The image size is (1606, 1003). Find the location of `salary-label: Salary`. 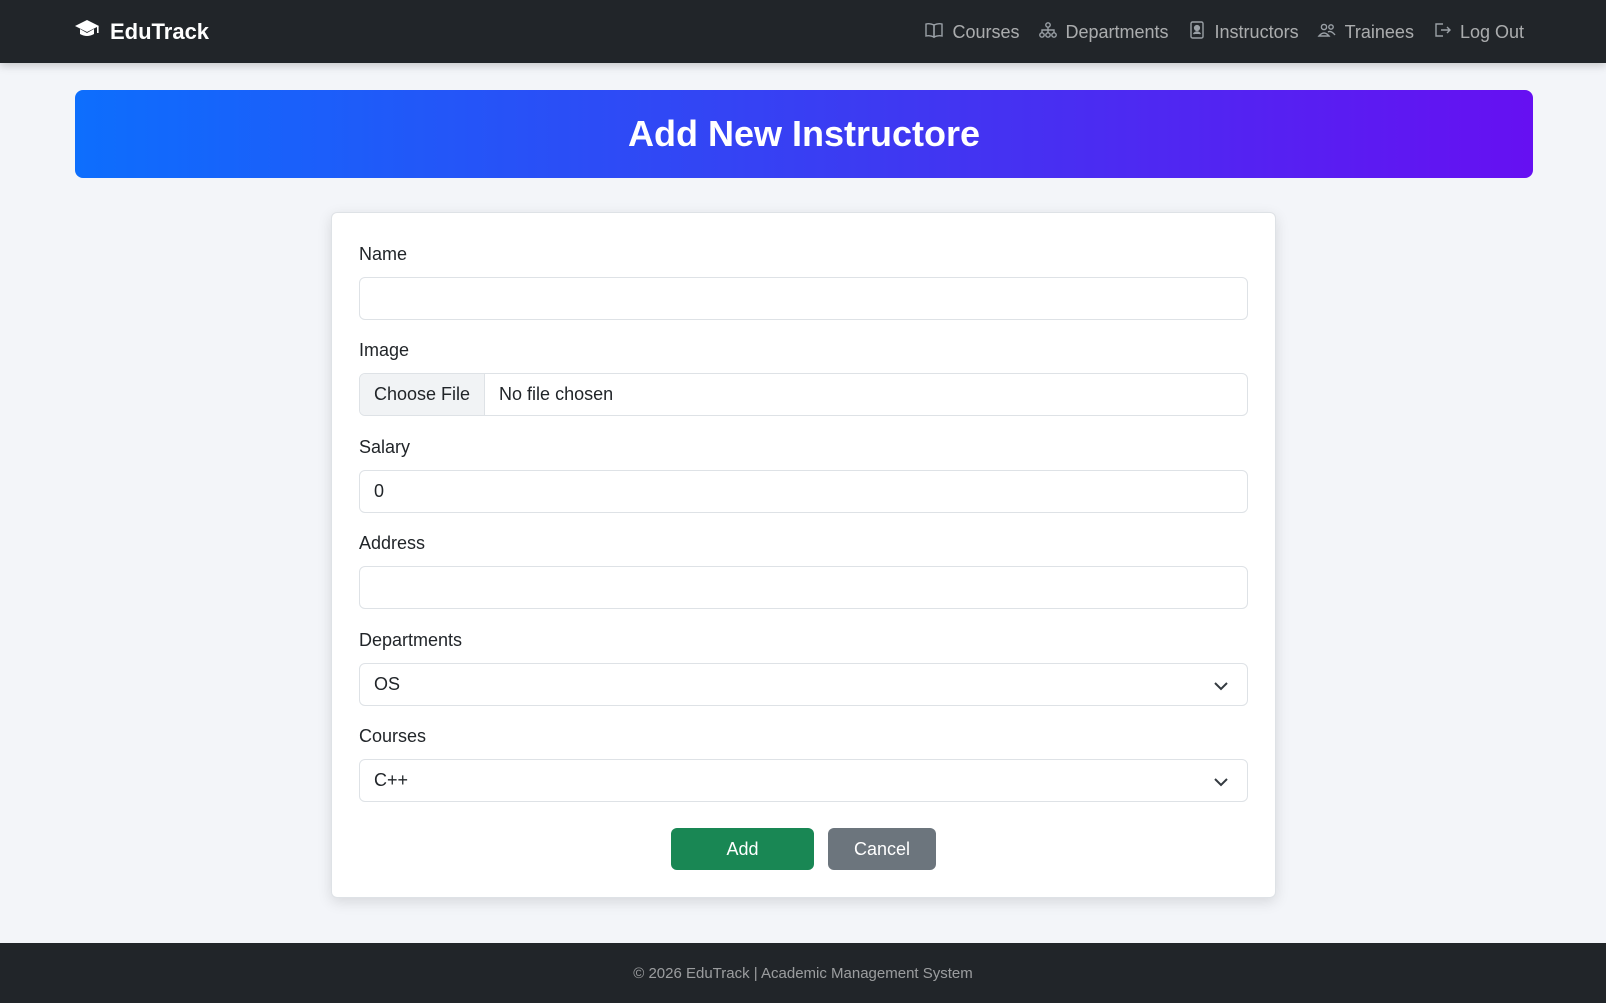

salary-label: Salary is located at coordinates (385, 447).